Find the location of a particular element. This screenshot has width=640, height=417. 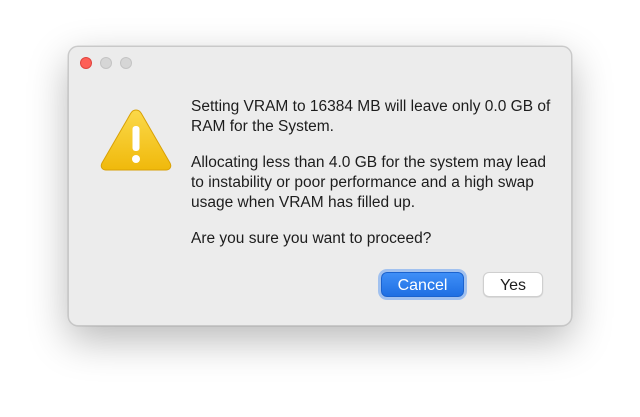

message-confirm-question: Are you sure you want to proceed? is located at coordinates (311, 238).